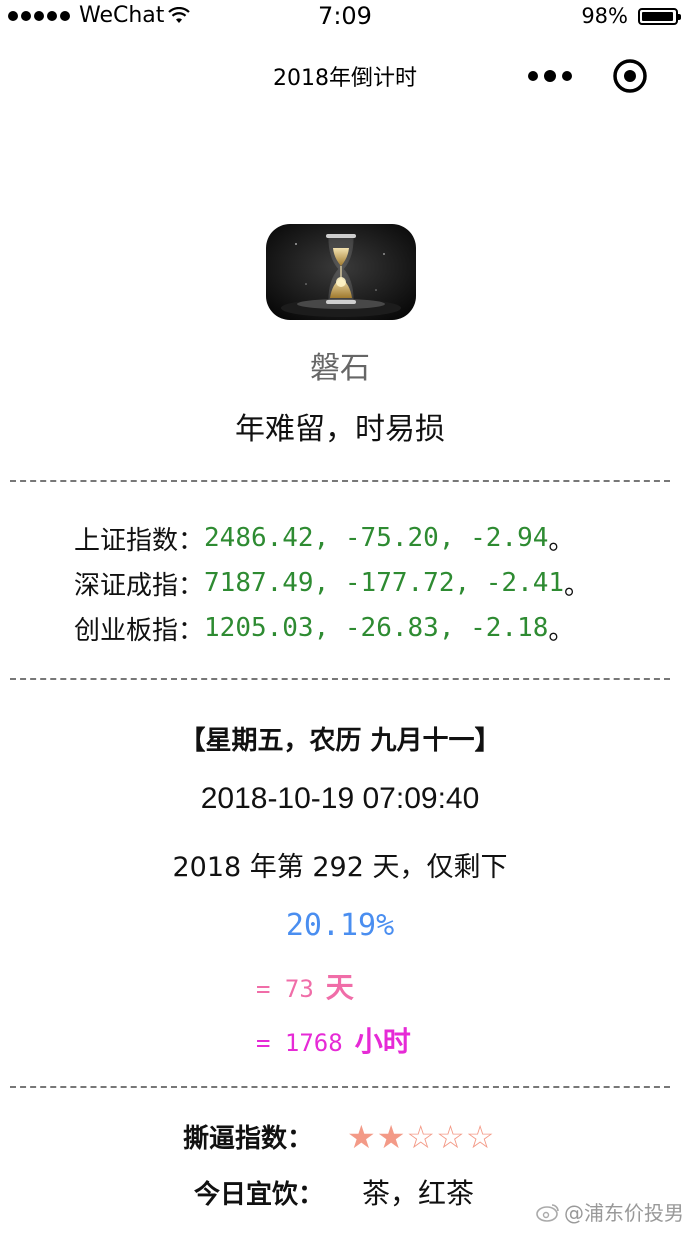 This screenshot has width=690, height=1238. I want to click on star-filled-icon: ★★, so click(377, 1136).